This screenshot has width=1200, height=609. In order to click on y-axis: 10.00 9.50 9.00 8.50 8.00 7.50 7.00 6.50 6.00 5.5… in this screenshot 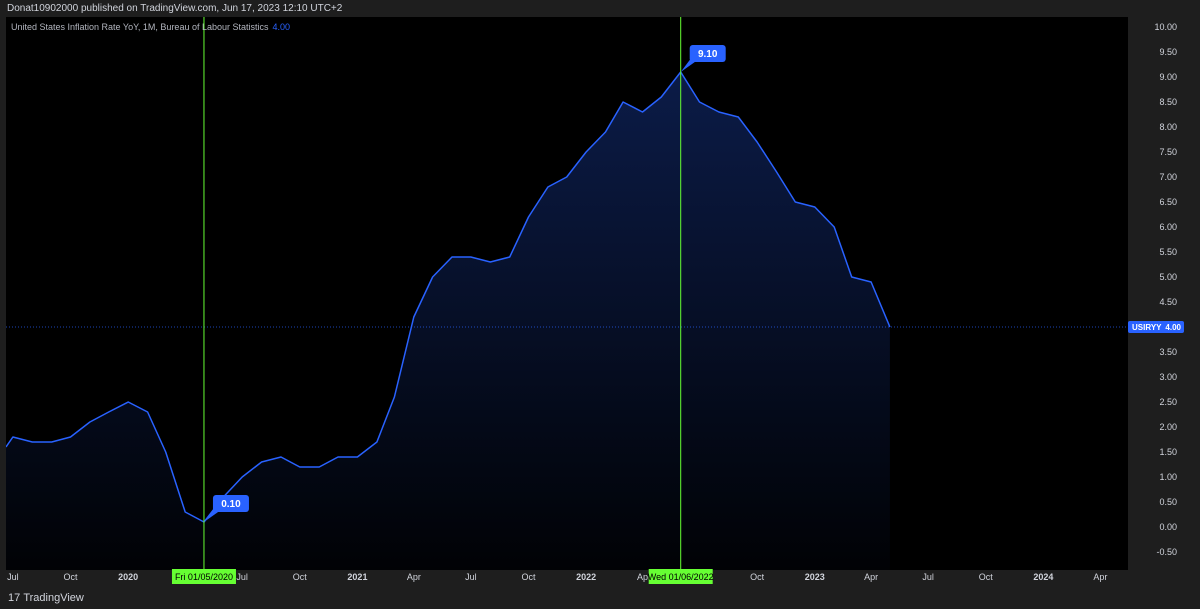, I will do `click(1156, 289)`.